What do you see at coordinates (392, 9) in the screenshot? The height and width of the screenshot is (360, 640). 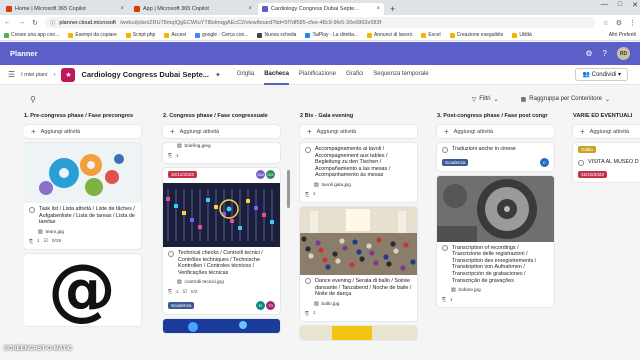 I see `new-tab-button: +` at bounding box center [392, 9].